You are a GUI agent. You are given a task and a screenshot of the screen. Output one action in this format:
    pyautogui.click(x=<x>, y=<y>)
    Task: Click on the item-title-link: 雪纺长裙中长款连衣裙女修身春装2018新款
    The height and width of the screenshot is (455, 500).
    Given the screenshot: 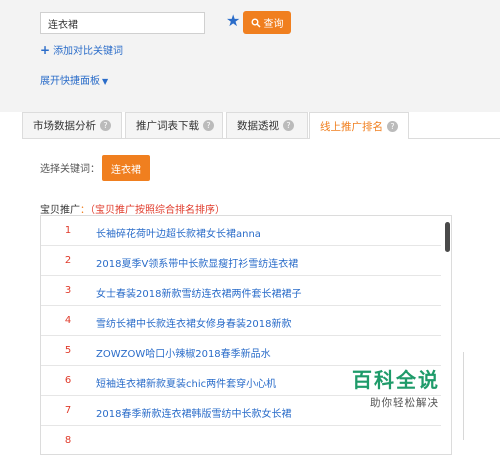 What is the action you would take?
    pyautogui.click(x=193, y=322)
    